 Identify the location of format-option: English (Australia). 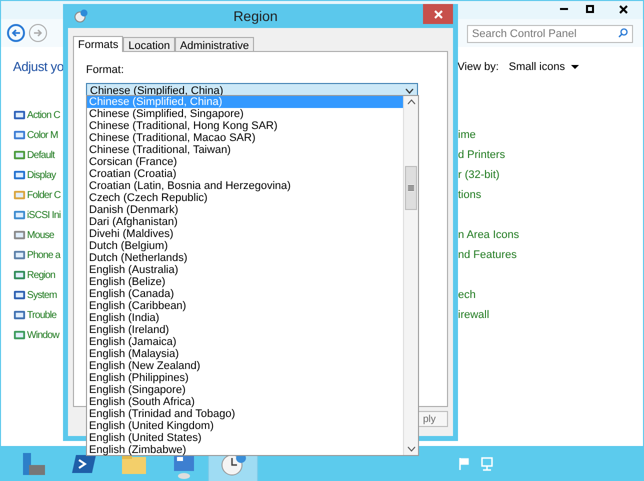
(245, 270).